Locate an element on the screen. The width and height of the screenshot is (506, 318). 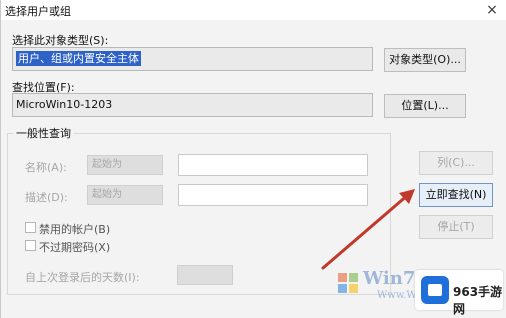
disabled-accounts-label: 禁用的帐户(B) is located at coordinates (75, 229).